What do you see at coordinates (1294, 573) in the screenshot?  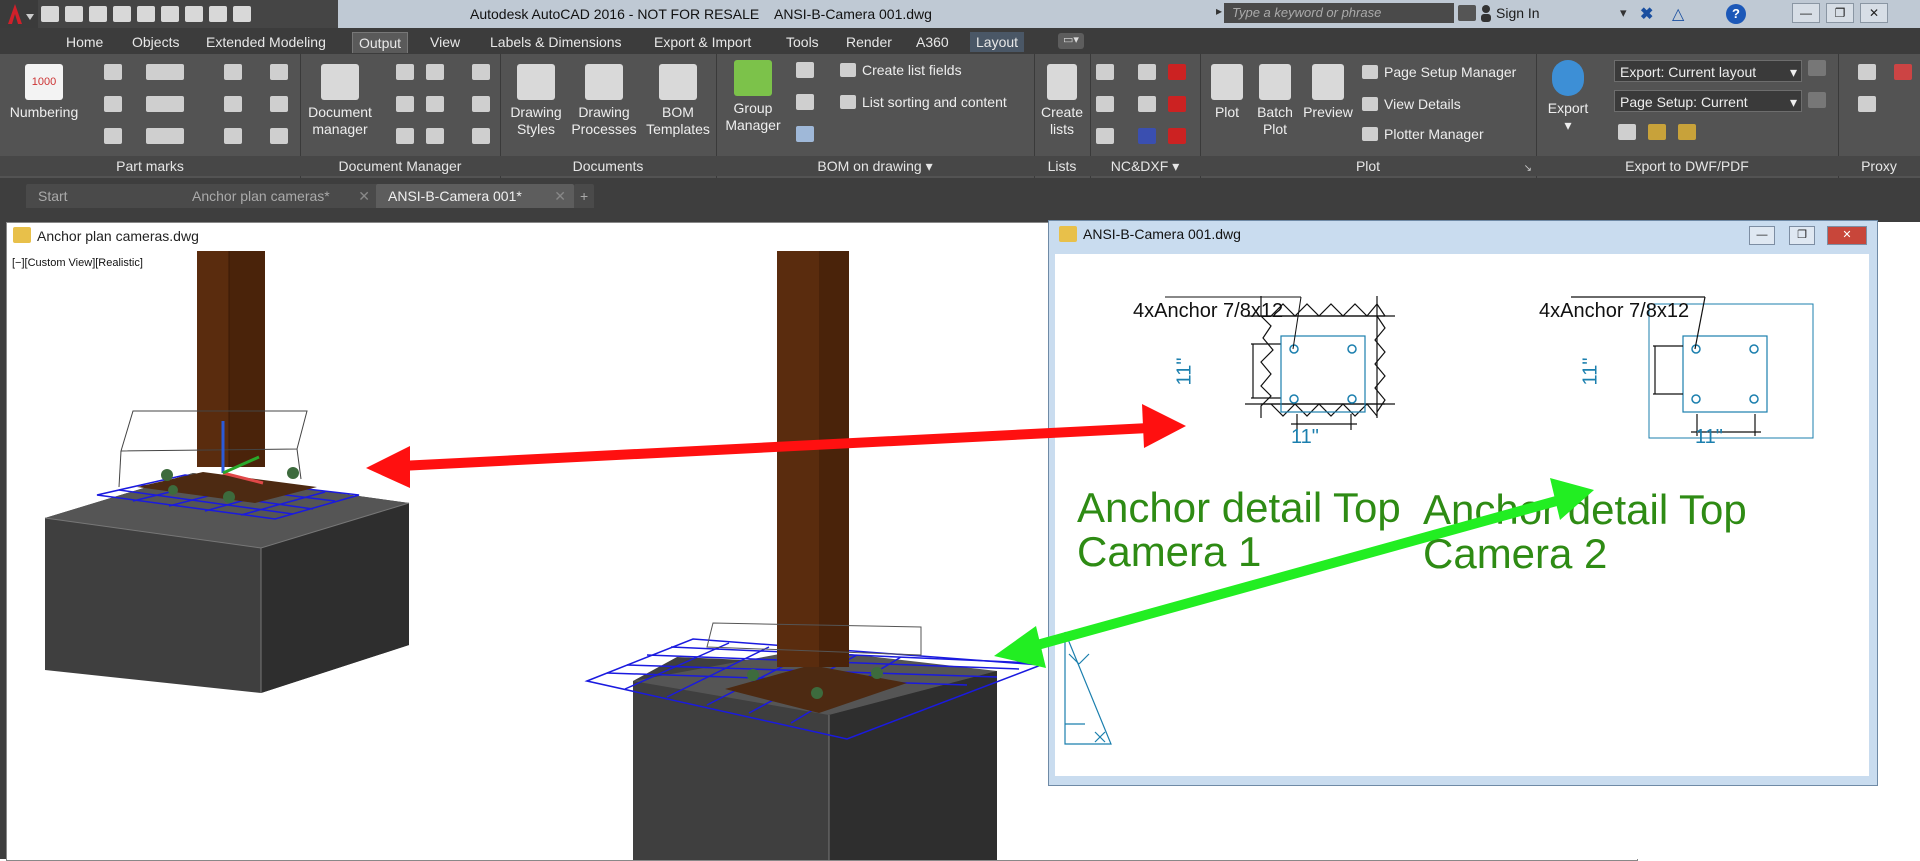 I see `green-arrow-annotation` at bounding box center [1294, 573].